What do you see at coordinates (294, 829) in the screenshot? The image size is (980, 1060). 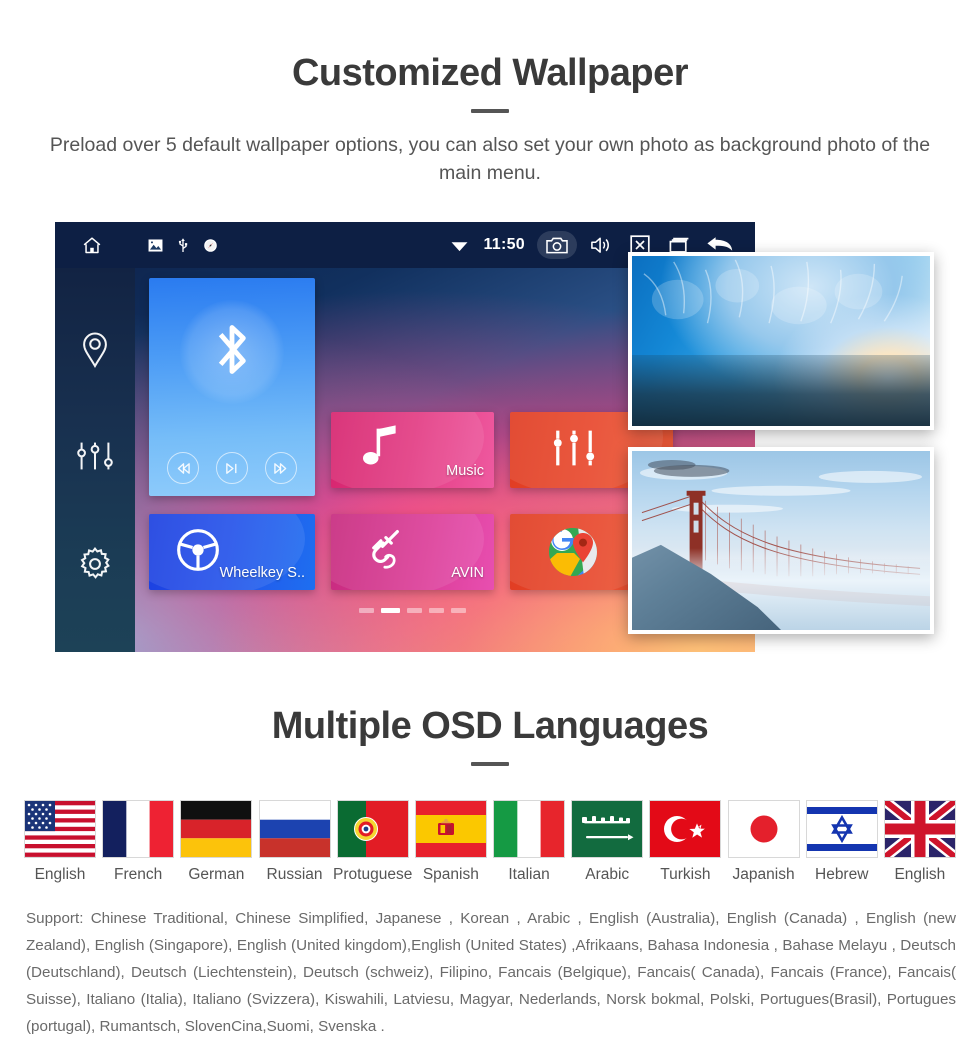 I see `flag-russia-icon` at bounding box center [294, 829].